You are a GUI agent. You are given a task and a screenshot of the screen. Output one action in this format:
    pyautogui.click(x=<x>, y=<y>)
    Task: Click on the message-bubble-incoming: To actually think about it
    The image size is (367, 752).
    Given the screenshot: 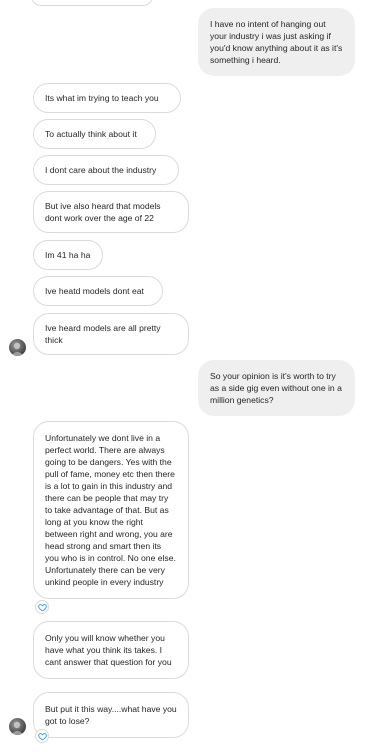 What is the action you would take?
    pyautogui.click(x=94, y=134)
    